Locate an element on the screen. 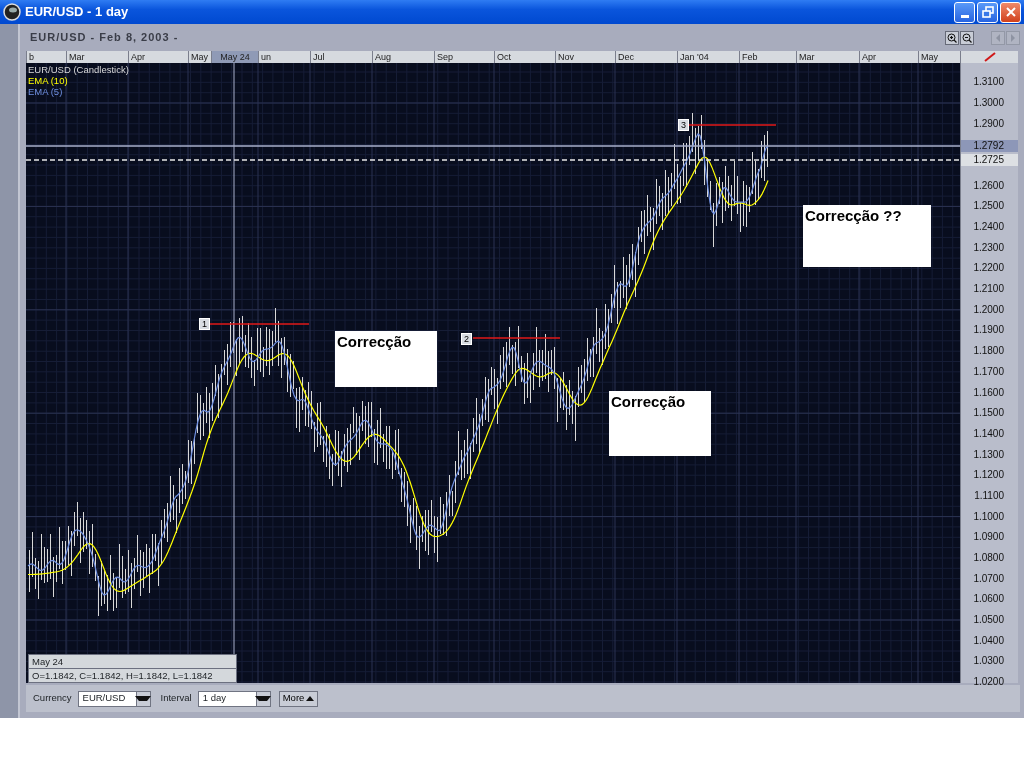 The height and width of the screenshot is (768, 1024). axis-tick-label: 1.2200 is located at coordinates (988, 268).